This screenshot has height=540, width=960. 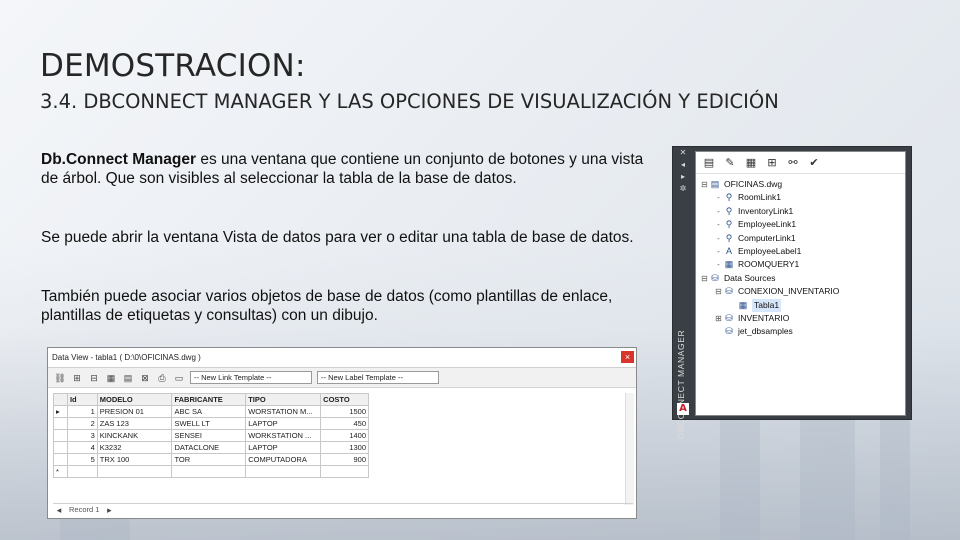 I want to click on close-icon: ✕, so click(x=683, y=153).